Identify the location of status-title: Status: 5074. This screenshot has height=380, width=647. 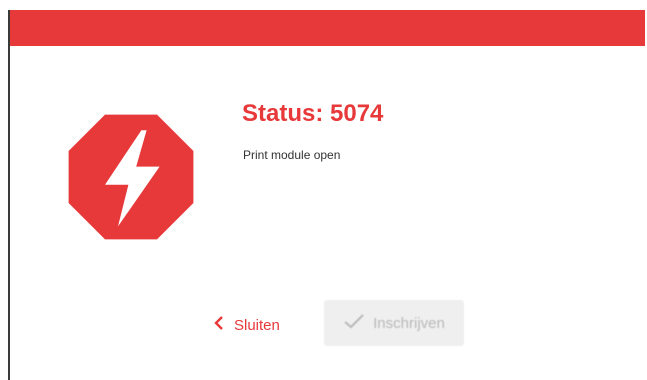
(313, 113).